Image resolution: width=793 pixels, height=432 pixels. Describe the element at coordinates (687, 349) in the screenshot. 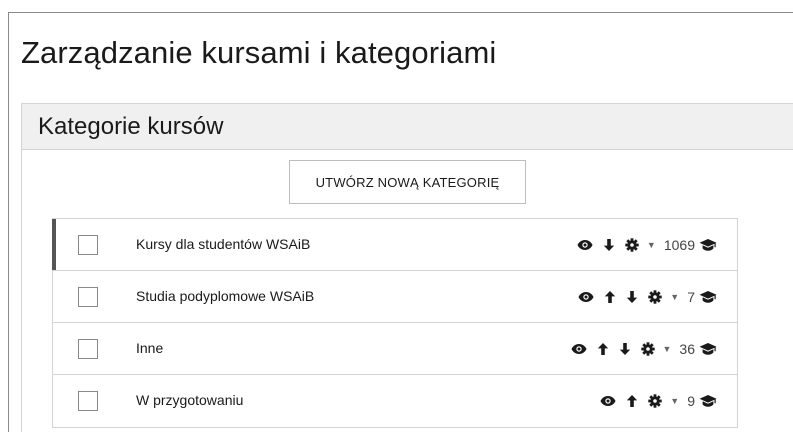

I see `course-count: 36` at that location.